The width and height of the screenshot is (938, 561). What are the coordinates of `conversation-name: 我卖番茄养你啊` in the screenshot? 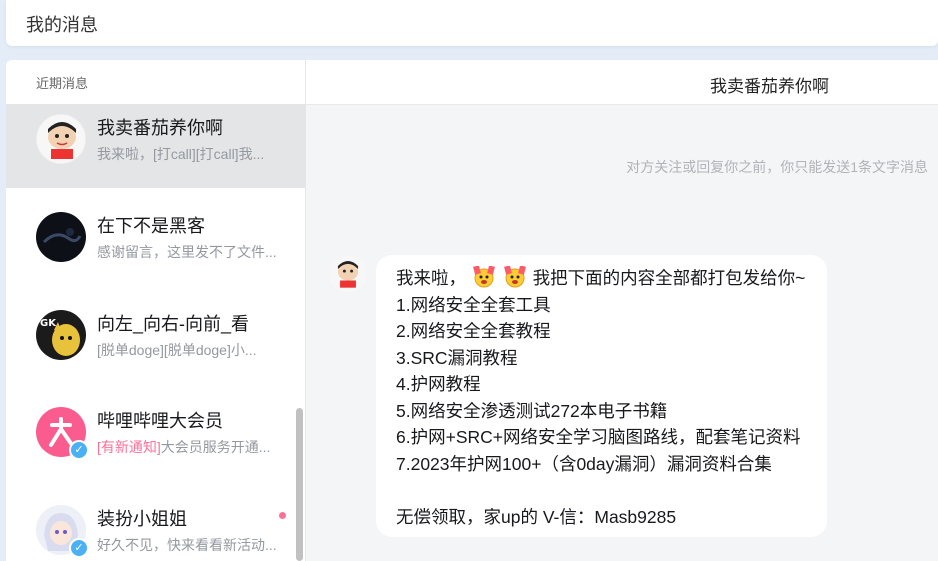 It's located at (160, 128).